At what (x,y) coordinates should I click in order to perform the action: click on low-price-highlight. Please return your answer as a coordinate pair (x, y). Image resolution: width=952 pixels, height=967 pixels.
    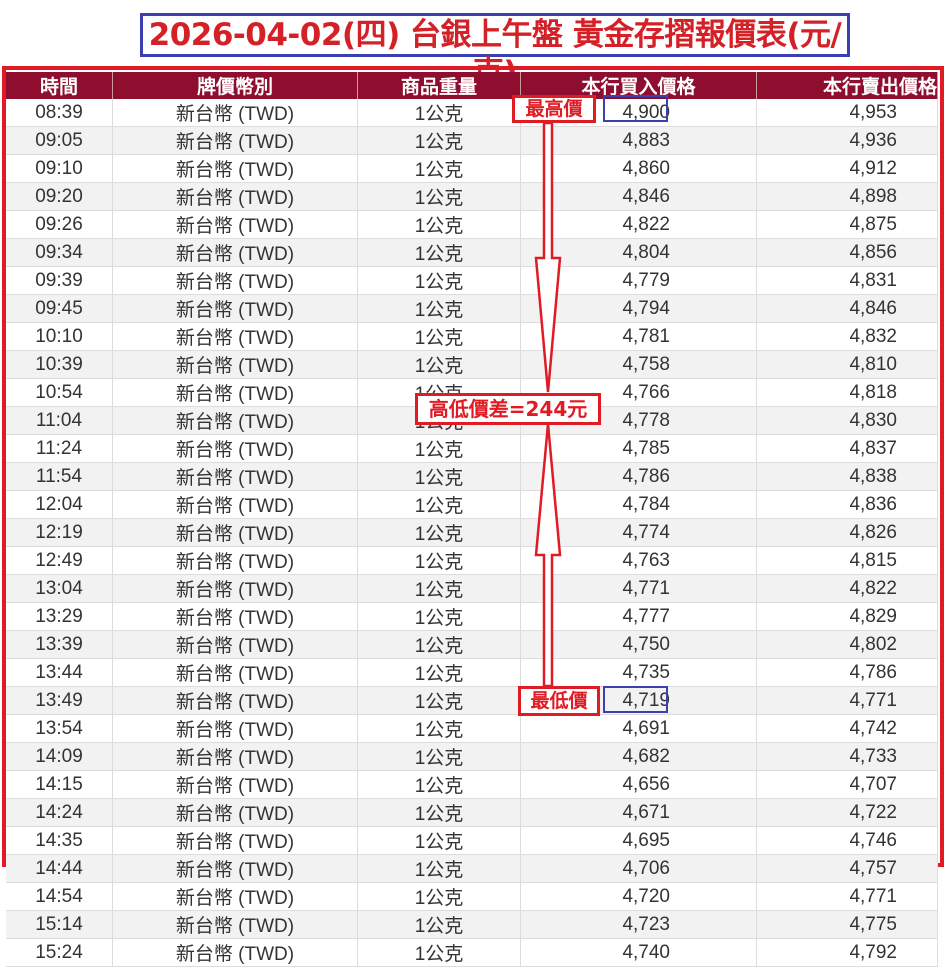
    Looking at the image, I should click on (635, 699).